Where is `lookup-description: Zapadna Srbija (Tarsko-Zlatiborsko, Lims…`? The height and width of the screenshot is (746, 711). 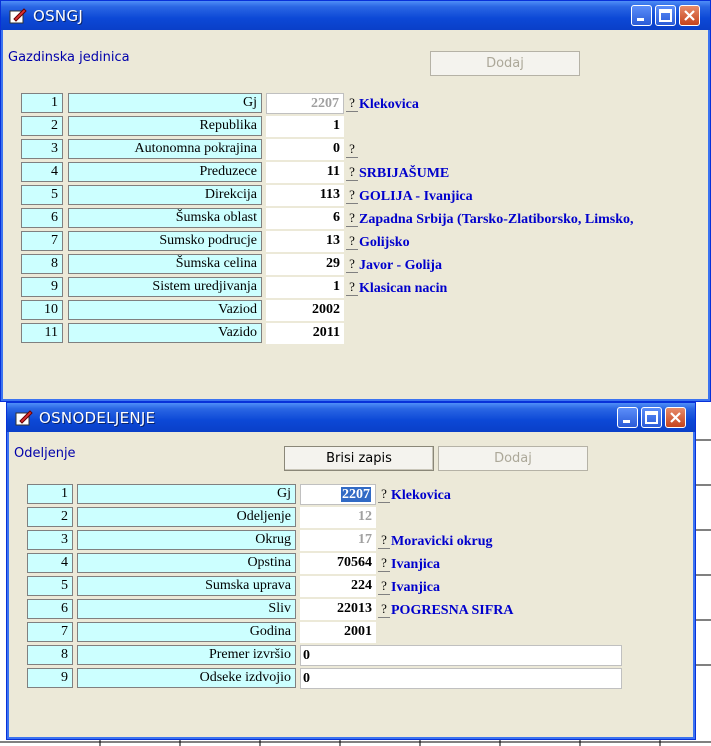 lookup-description: Zapadna Srbija (Tarsko-Zlatiborsko, Lims… is located at coordinates (496, 219).